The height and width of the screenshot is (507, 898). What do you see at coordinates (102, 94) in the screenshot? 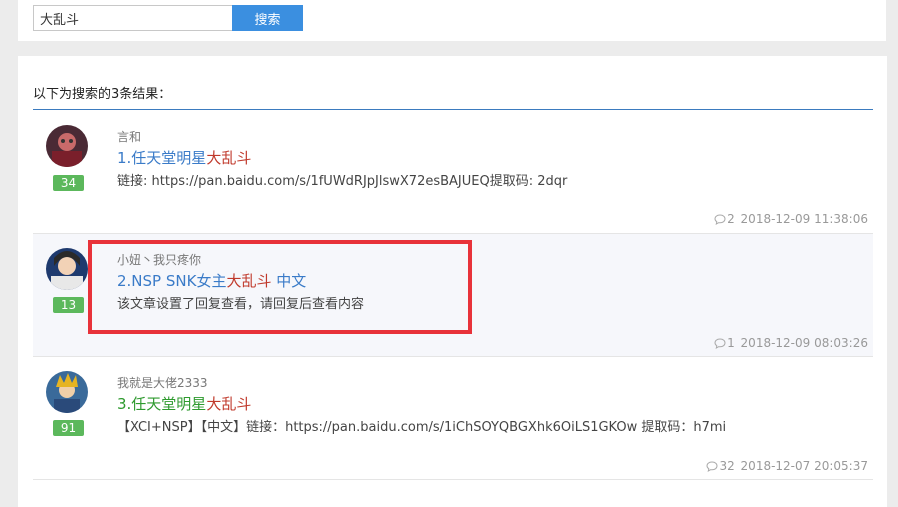
I see `results-header: 以下为搜索的3条结果：` at bounding box center [102, 94].